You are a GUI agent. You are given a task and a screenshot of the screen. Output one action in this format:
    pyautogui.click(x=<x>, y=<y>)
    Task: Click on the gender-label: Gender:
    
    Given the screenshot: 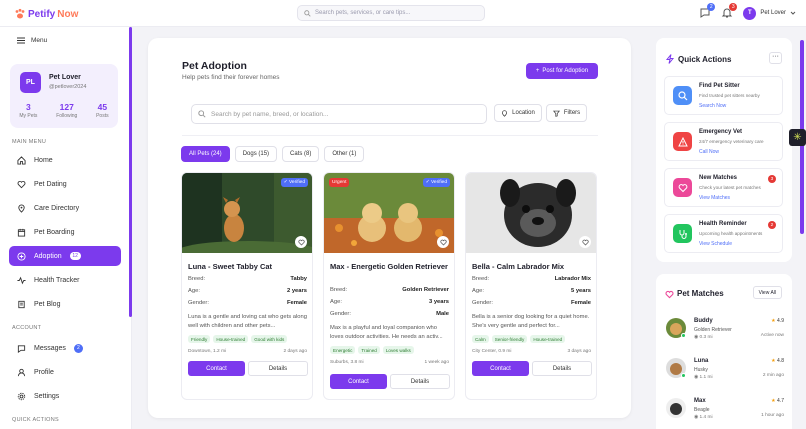 What is the action you would take?
    pyautogui.click(x=340, y=314)
    